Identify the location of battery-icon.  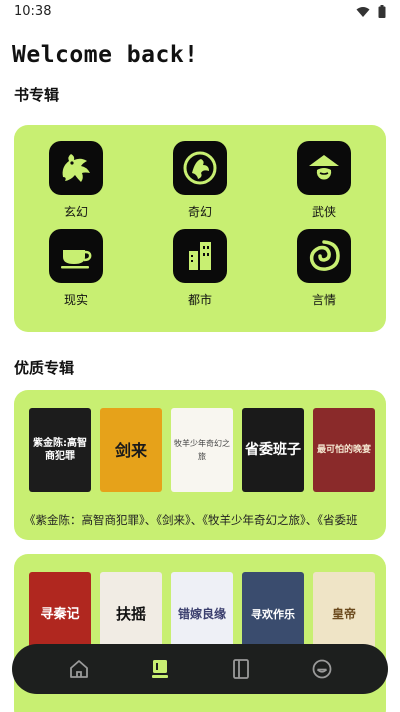
(382, 11).